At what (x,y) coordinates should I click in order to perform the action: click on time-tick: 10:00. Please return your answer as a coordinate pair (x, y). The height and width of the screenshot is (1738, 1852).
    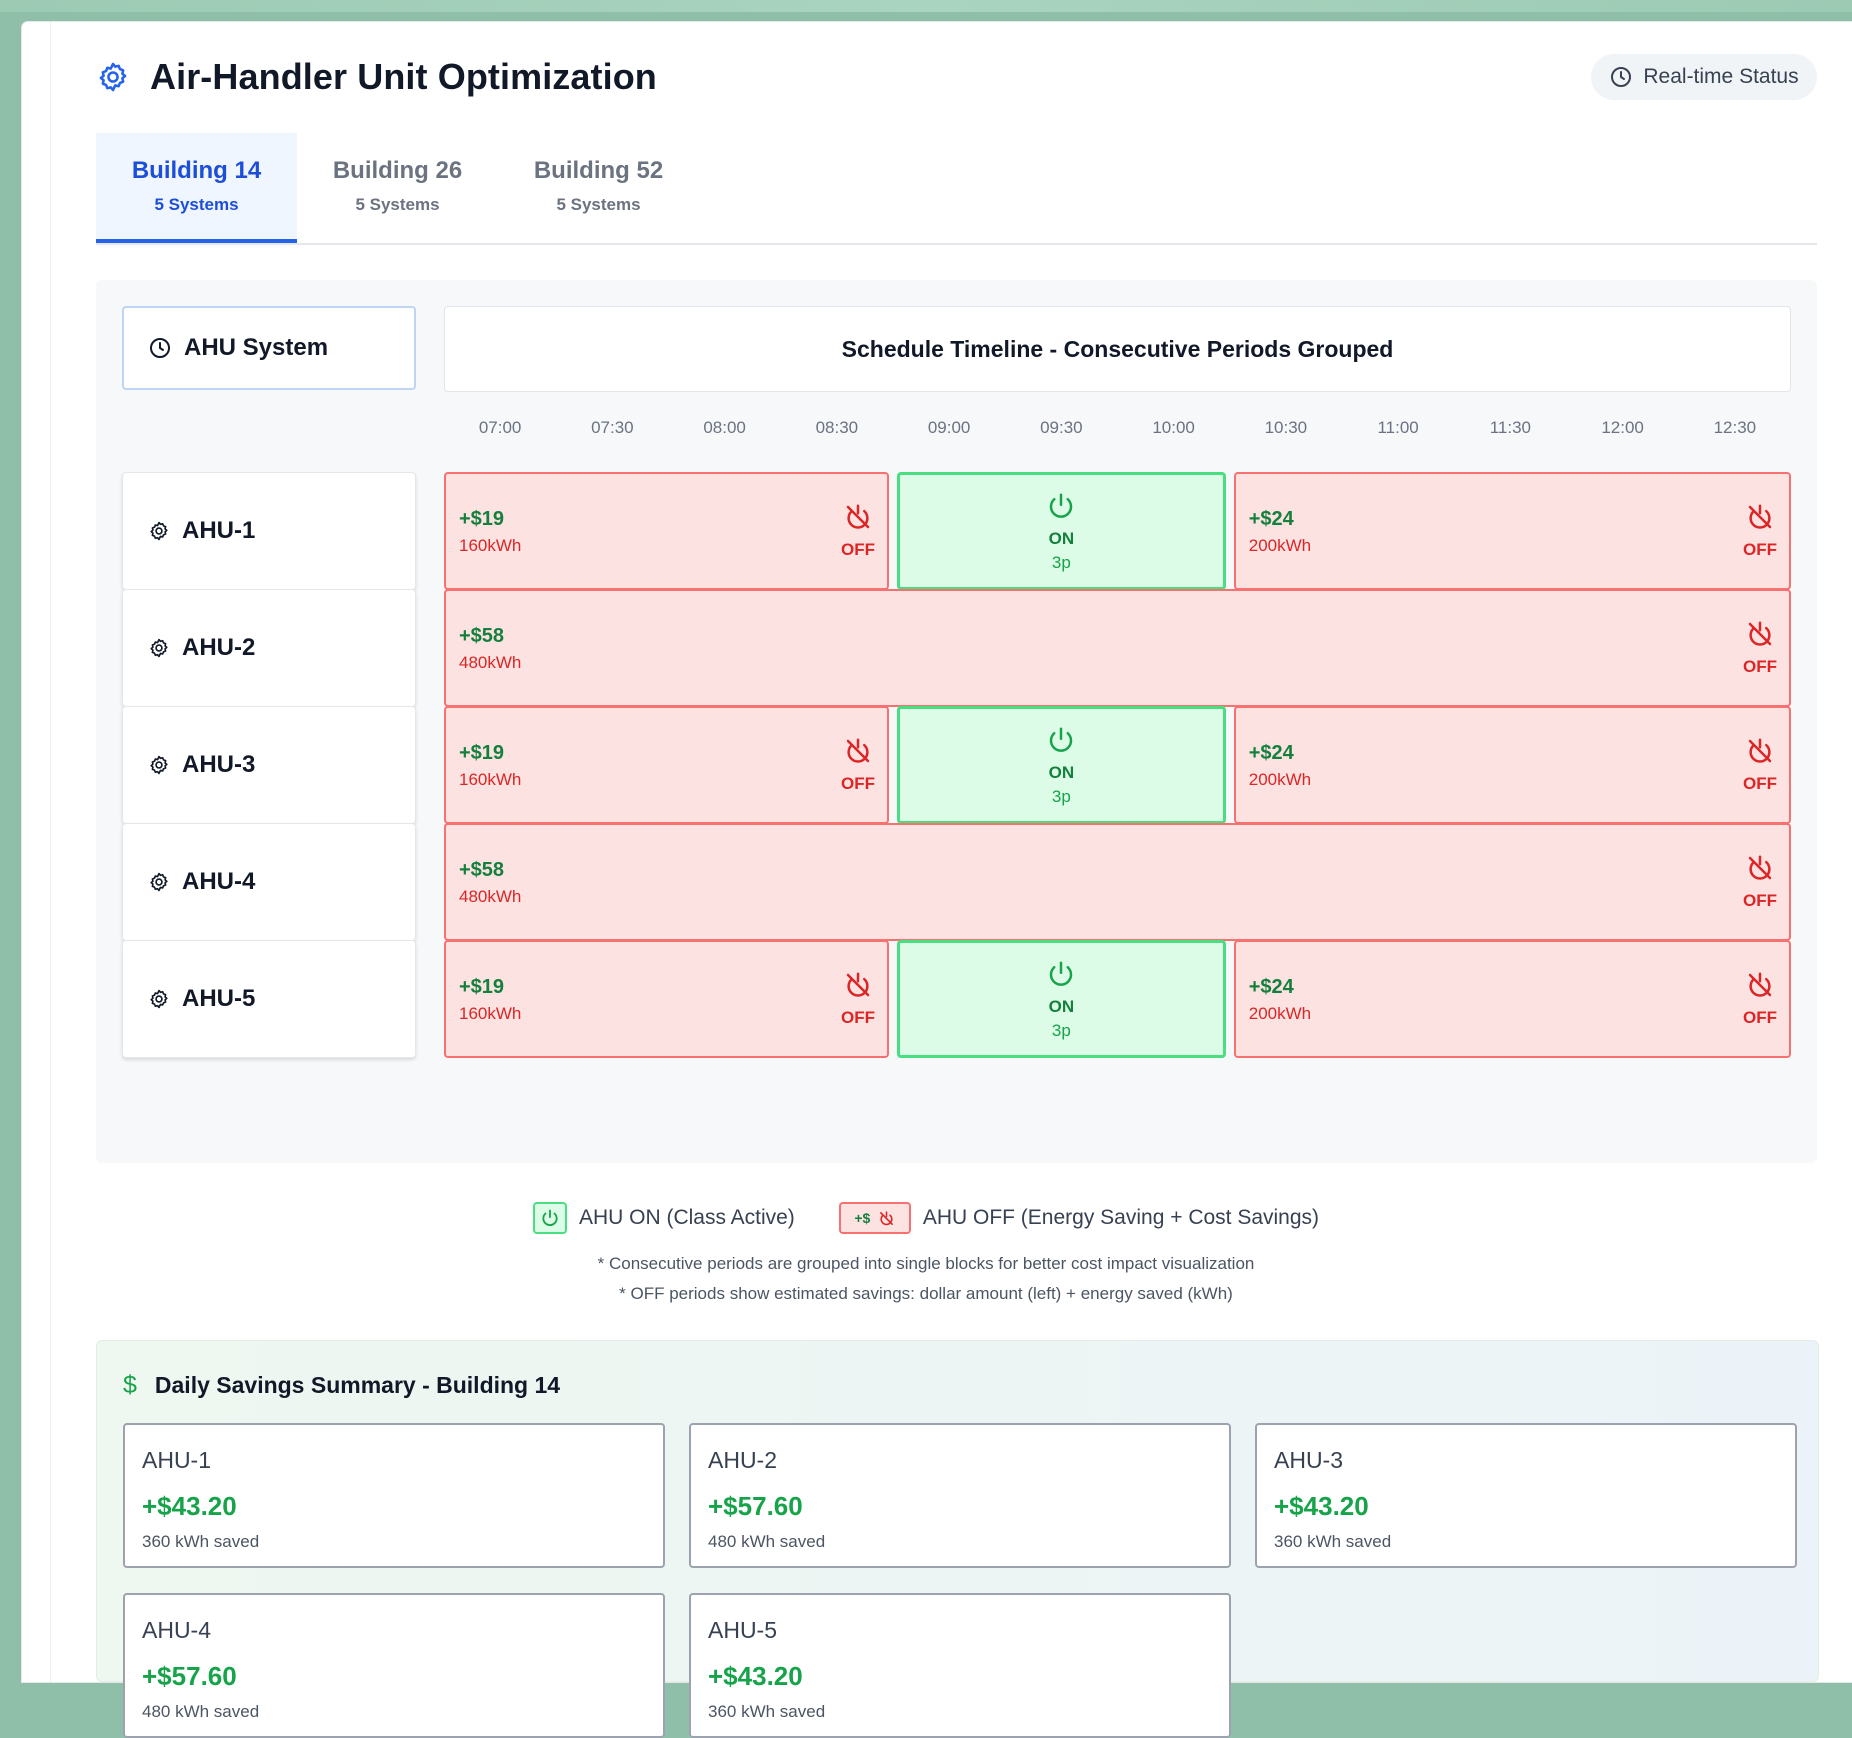
    Looking at the image, I should click on (1173, 427).